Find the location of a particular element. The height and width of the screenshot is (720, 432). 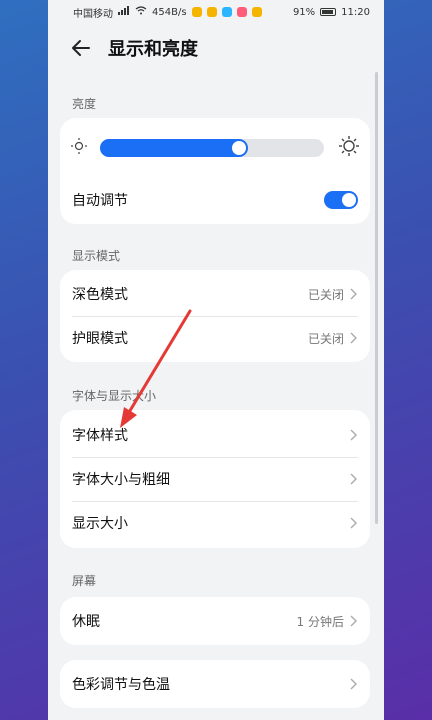

section-label-font: 字体与显示大小 is located at coordinates (114, 396).